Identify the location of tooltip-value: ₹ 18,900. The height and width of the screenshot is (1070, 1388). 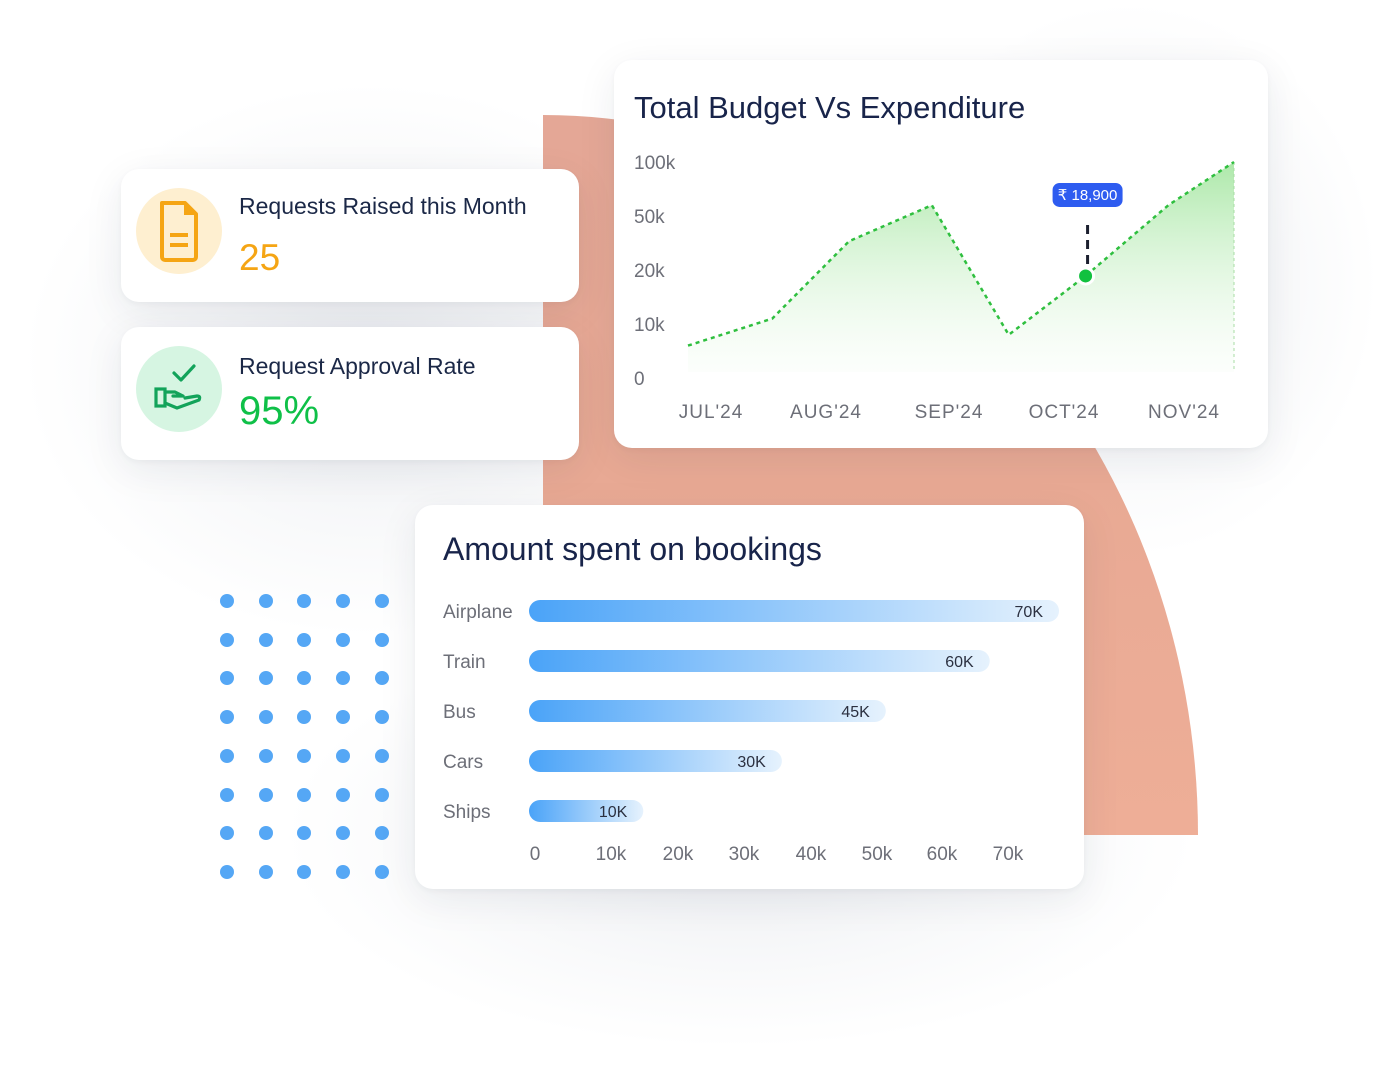
(1088, 195).